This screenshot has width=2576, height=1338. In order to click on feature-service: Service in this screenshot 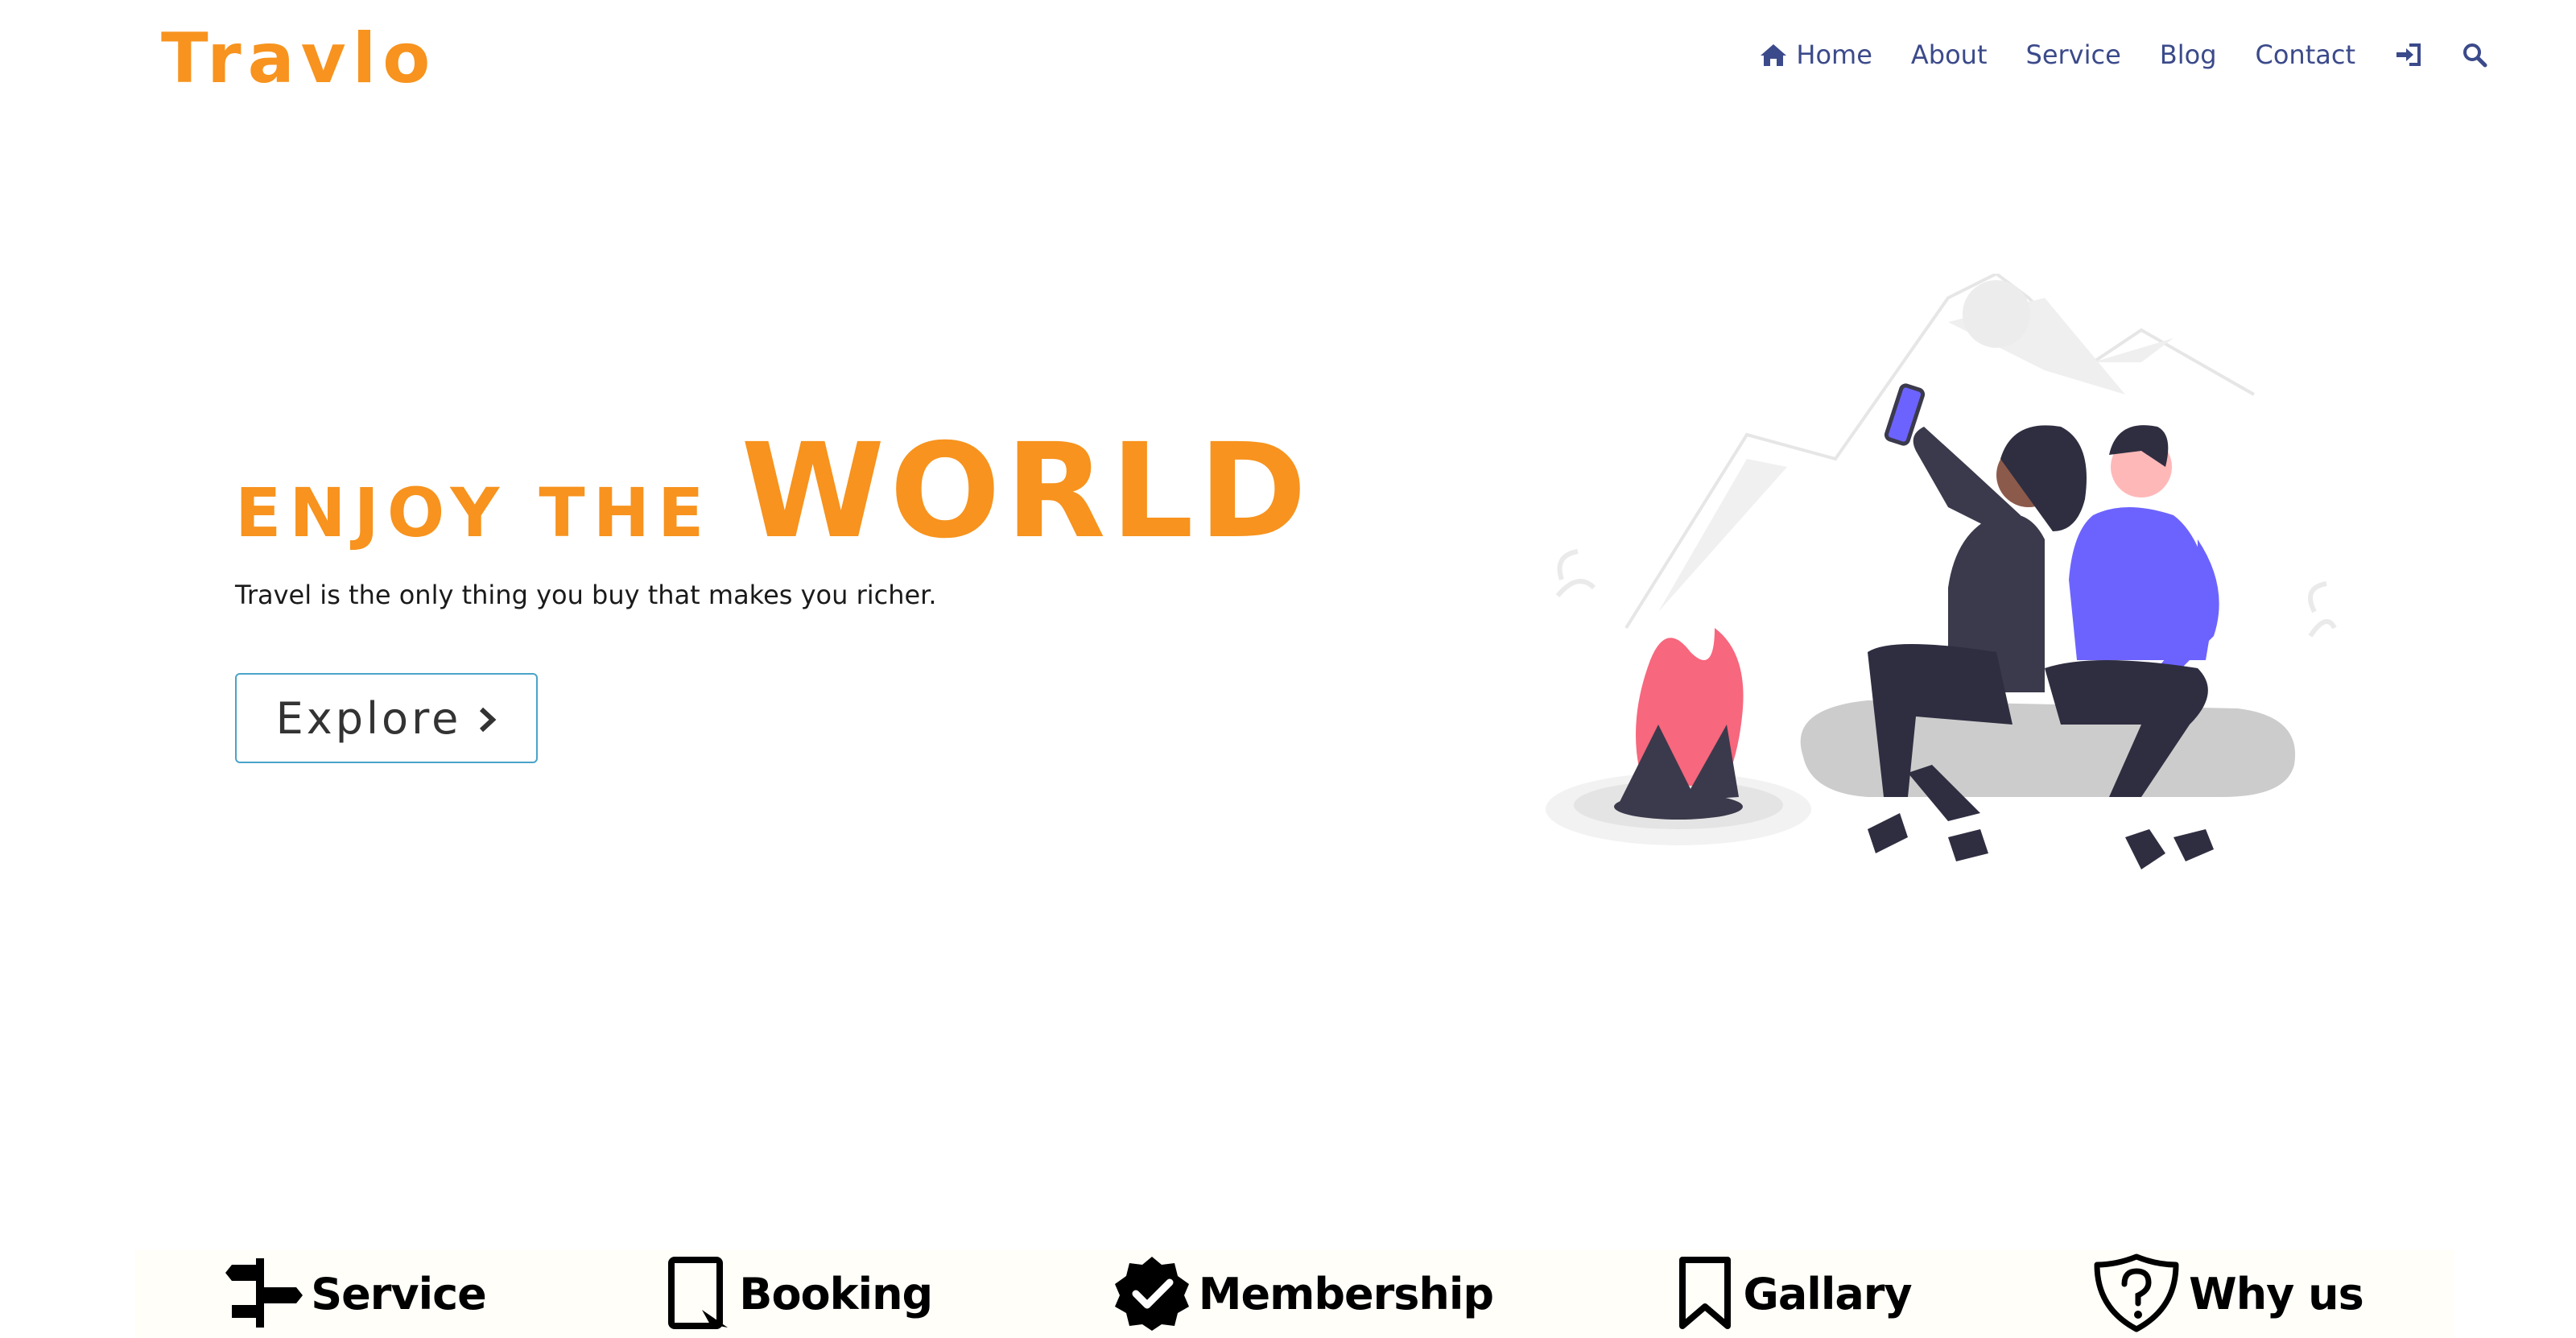, I will do `click(356, 1294)`.